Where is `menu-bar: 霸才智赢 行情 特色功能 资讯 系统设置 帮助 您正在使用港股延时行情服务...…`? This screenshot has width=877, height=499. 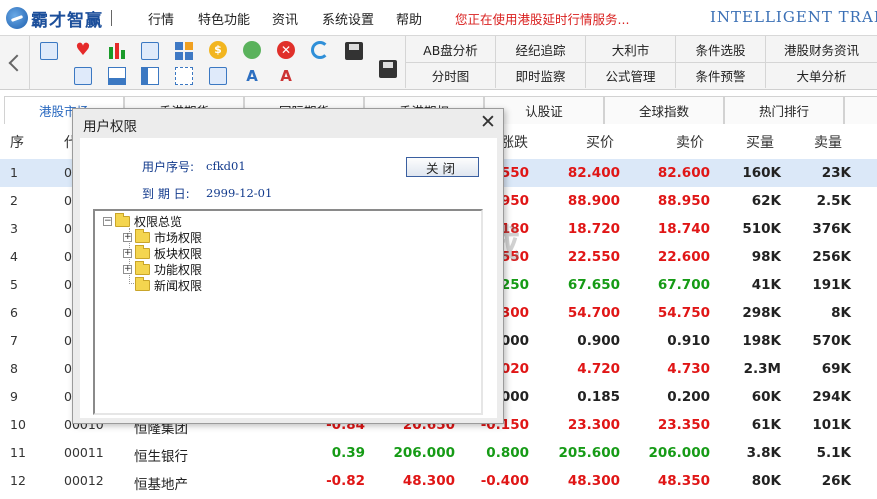 menu-bar: 霸才智赢 行情 特色功能 资讯 系统设置 帮助 您正在使用港股延时行情服务...… is located at coordinates (438, 18).